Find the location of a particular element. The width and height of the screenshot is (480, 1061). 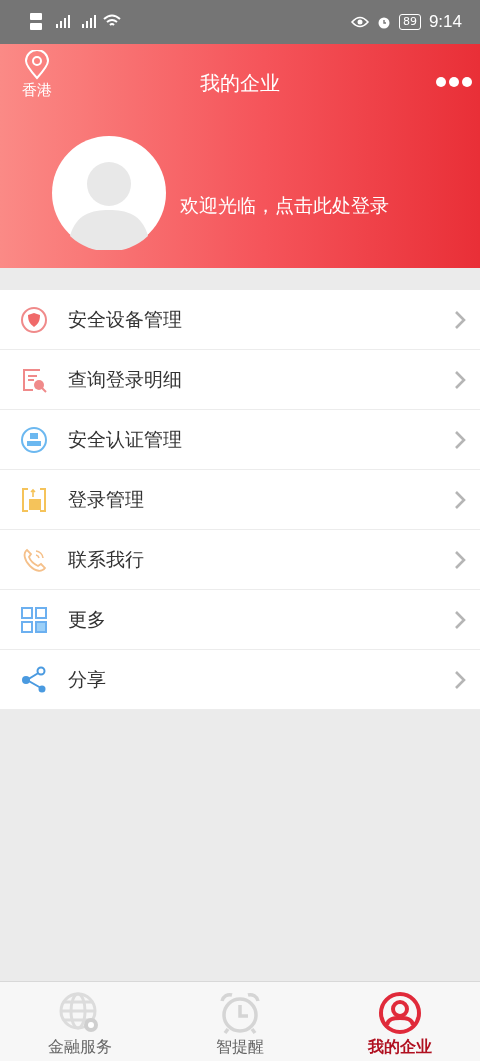

menu-label: 分享 is located at coordinates (87, 679).